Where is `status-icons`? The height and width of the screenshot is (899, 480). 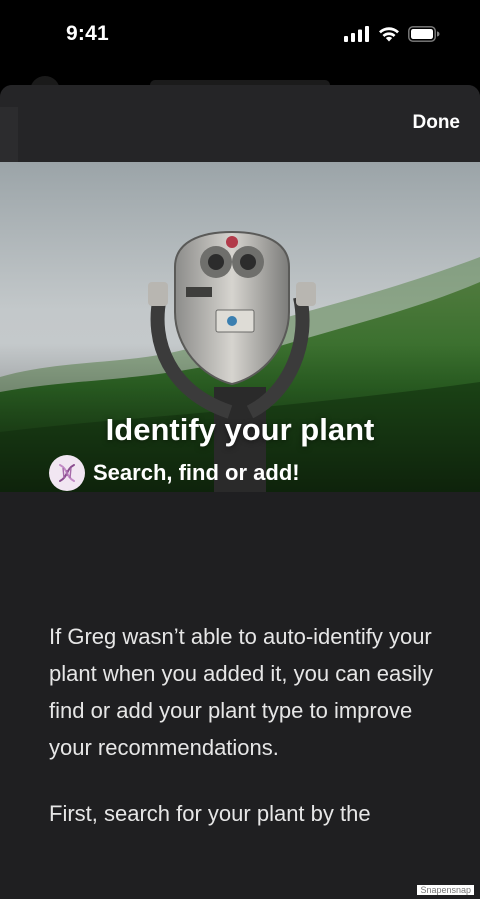
status-icons is located at coordinates (392, 34).